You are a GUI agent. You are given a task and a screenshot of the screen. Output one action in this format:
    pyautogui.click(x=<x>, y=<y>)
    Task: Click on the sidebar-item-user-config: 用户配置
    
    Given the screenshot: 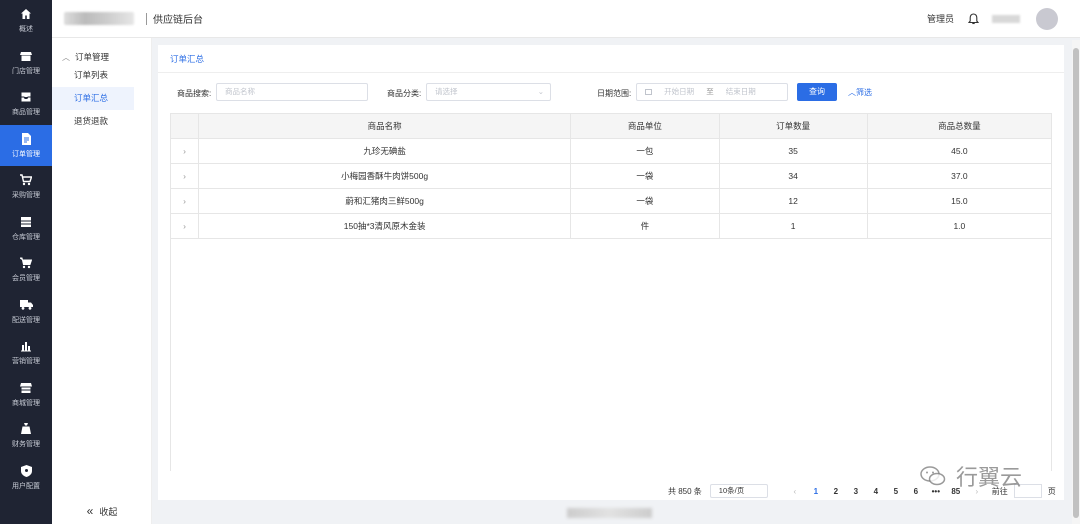 What is the action you would take?
    pyautogui.click(x=26, y=478)
    